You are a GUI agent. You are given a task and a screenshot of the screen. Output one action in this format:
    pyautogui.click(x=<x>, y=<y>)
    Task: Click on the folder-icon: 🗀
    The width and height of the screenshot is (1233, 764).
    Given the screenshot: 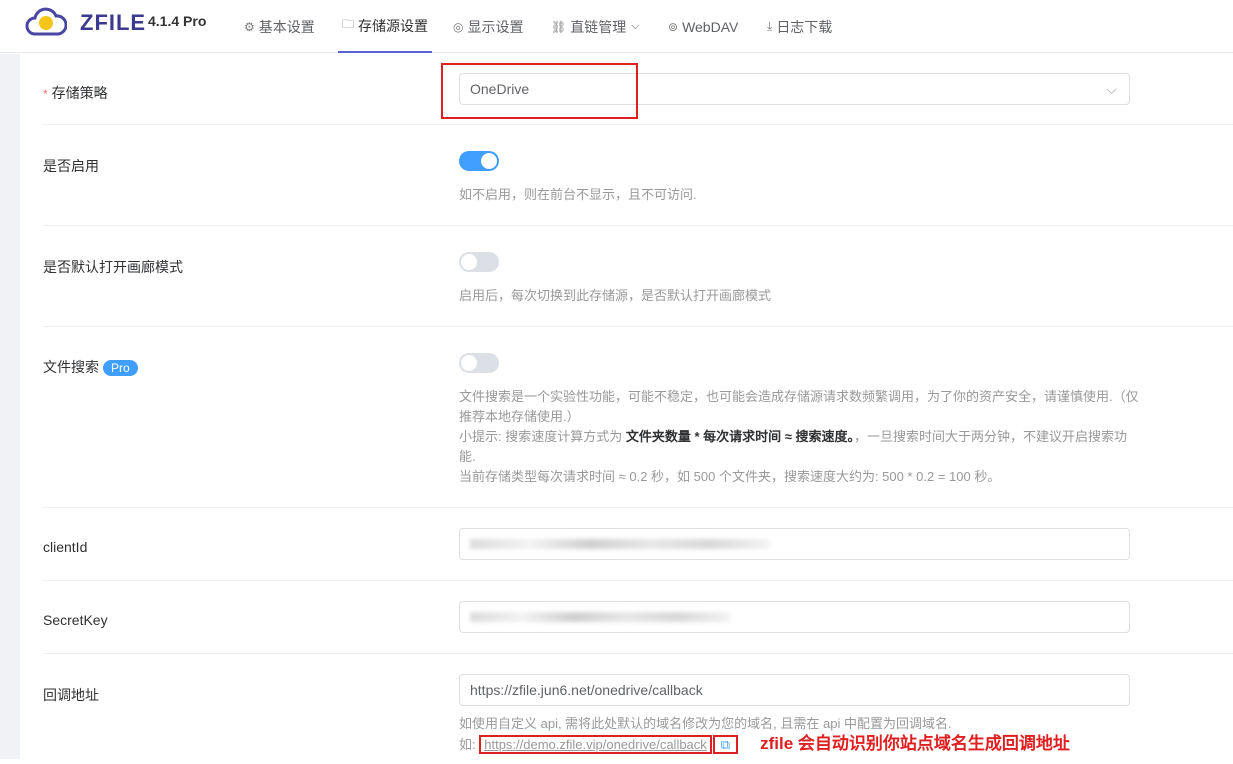 What is the action you would take?
    pyautogui.click(x=348, y=24)
    